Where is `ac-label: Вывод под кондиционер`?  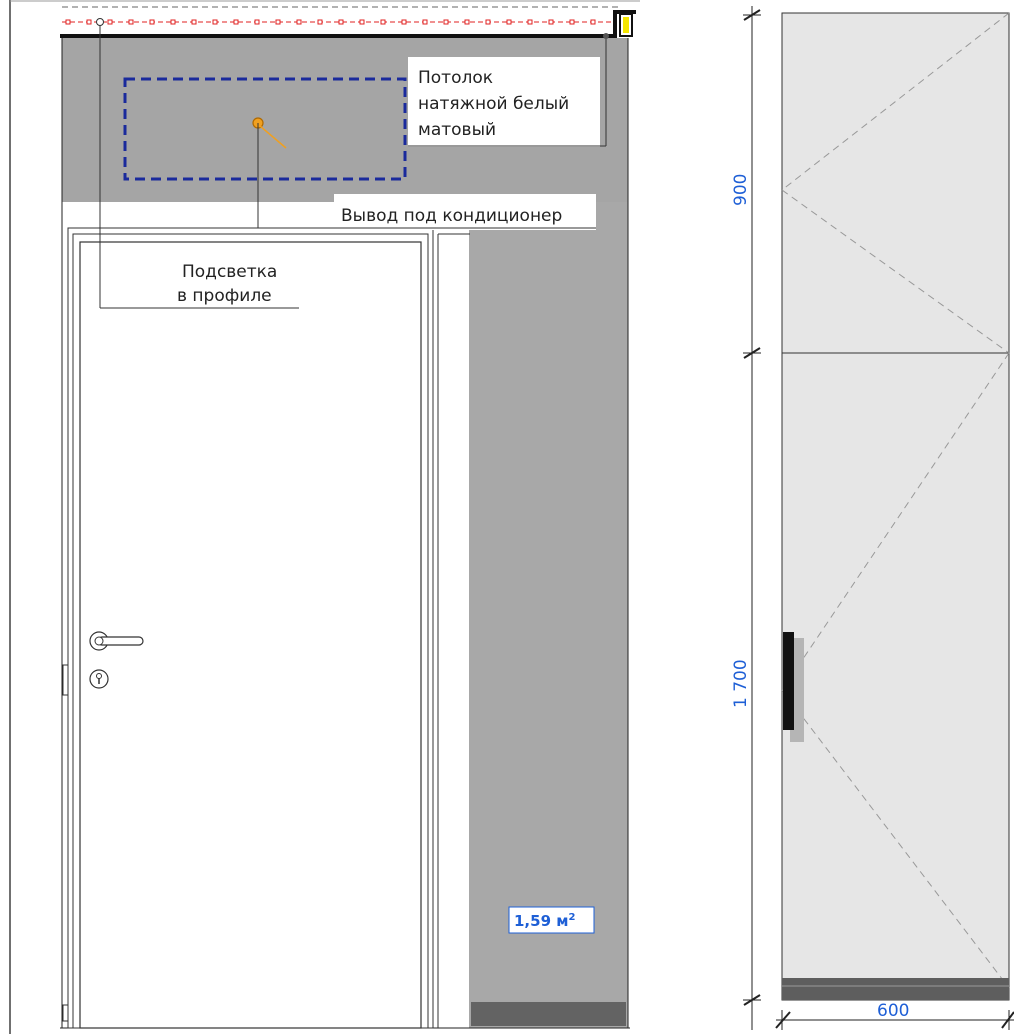
ac-label: Вывод под кондиционер is located at coordinates (451, 216).